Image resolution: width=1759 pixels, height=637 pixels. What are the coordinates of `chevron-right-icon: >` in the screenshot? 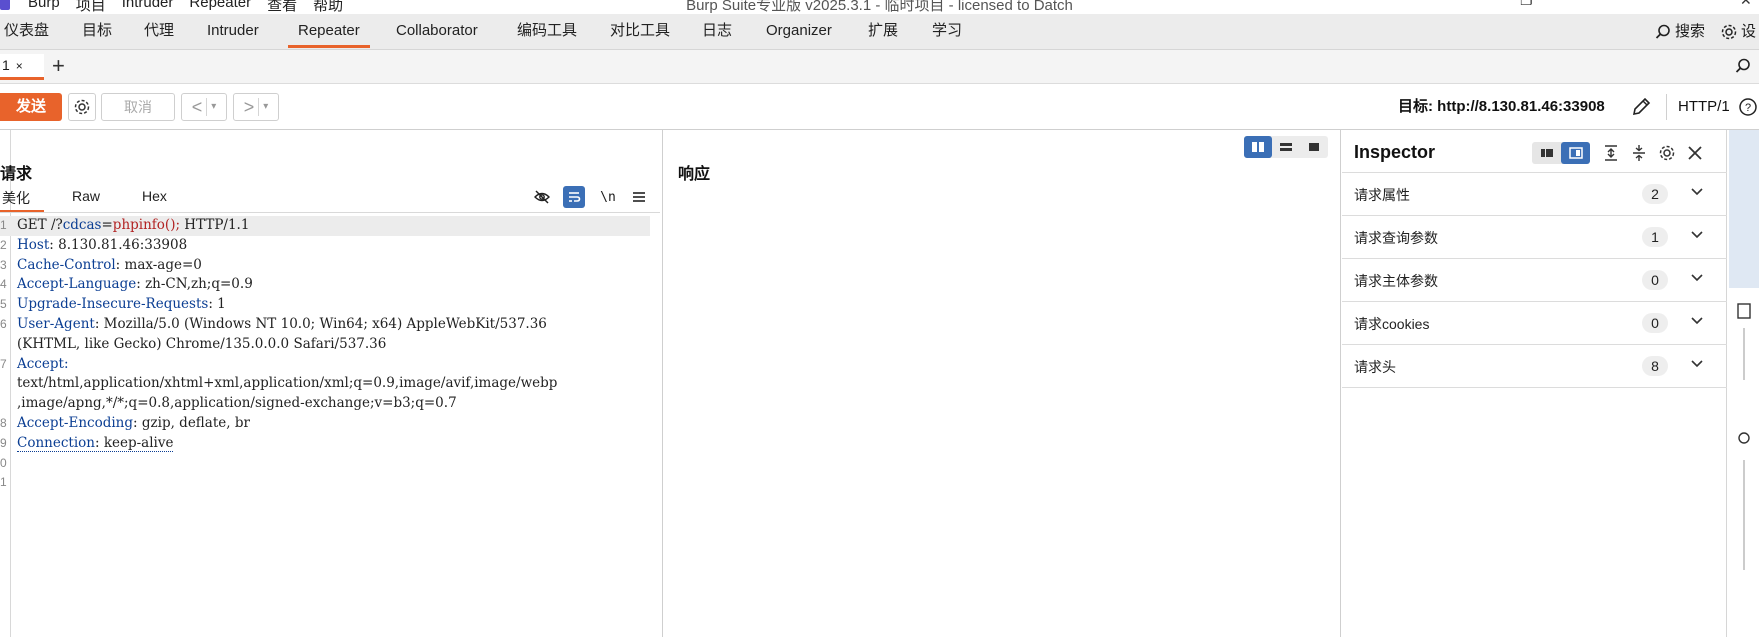 It's located at (249, 106).